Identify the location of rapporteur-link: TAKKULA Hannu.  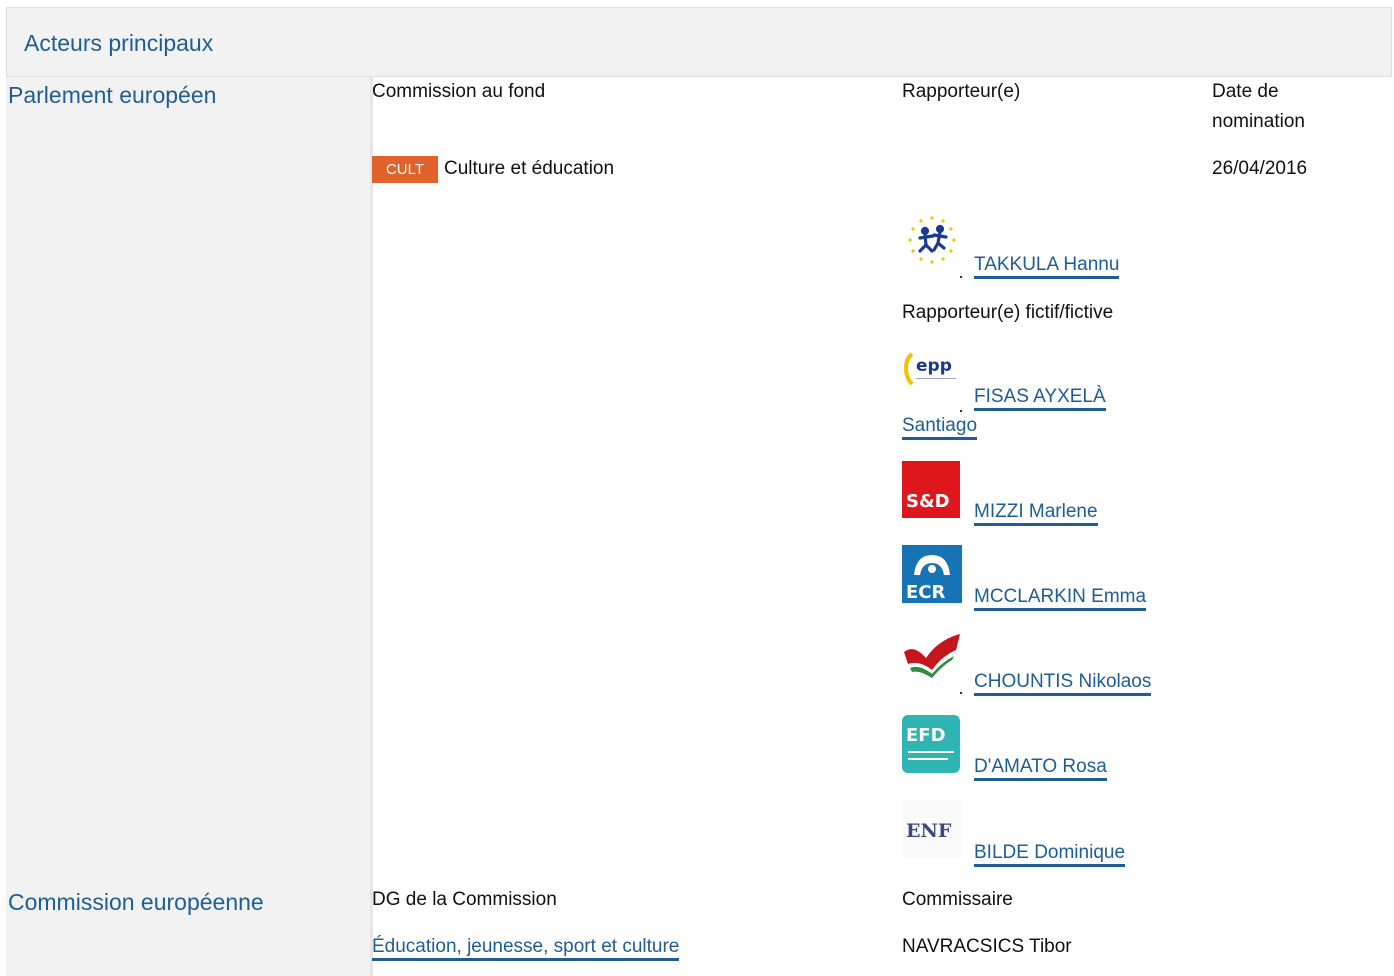
(1047, 266).